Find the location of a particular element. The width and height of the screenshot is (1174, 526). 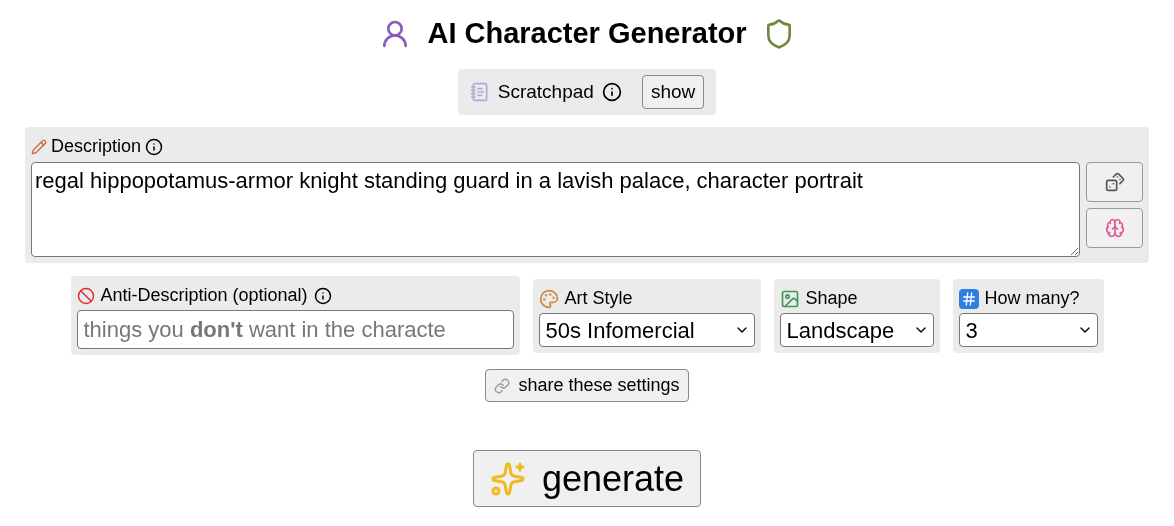

select-label: Shape is located at coordinates (831, 298).